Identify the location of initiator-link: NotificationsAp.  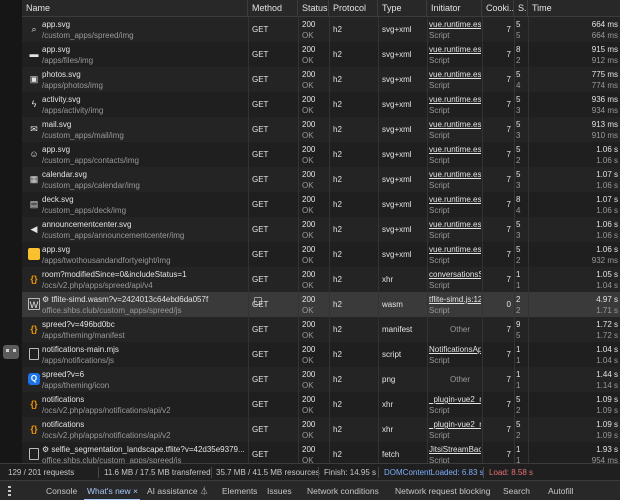
(455, 350).